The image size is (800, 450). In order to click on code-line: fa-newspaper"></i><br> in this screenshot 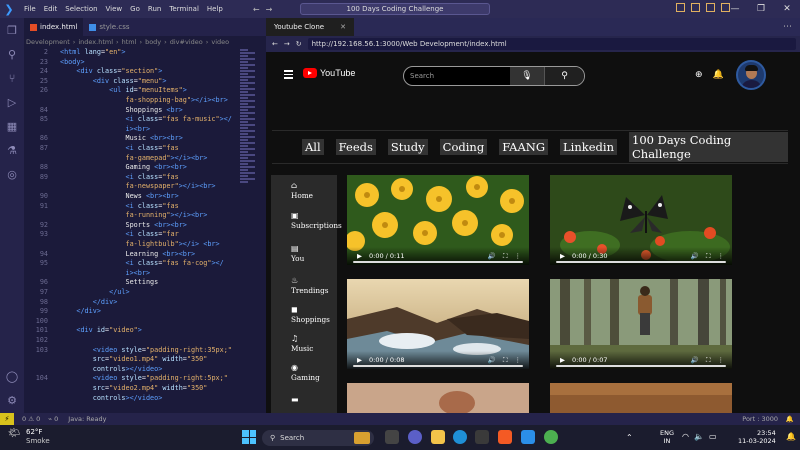, I will do `click(145, 187)`.